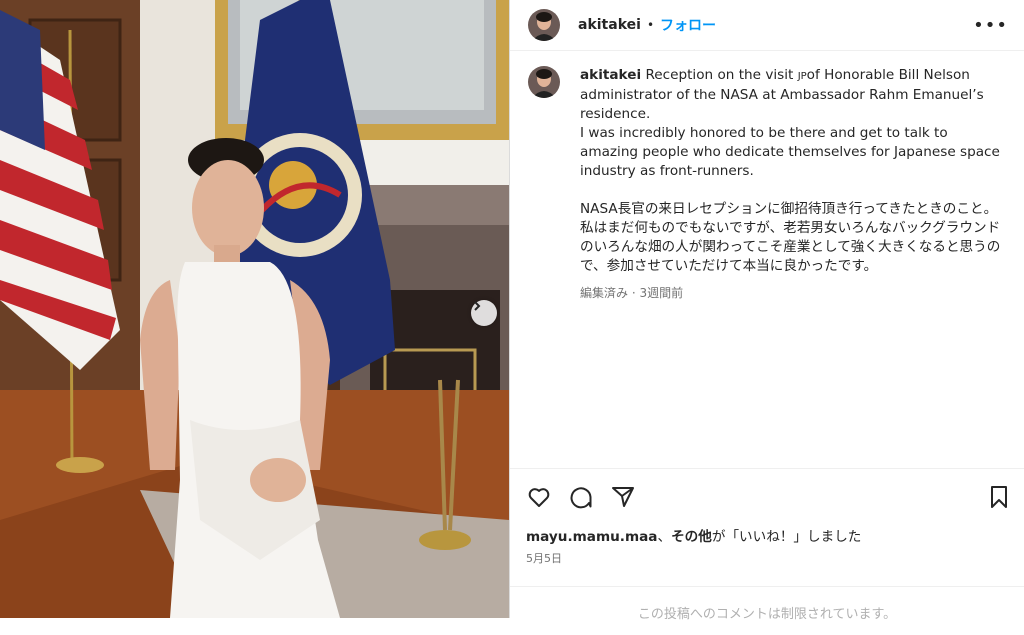 The height and width of the screenshot is (635, 1024). Describe the element at coordinates (484, 313) in the screenshot. I see `next-photo-button` at that location.